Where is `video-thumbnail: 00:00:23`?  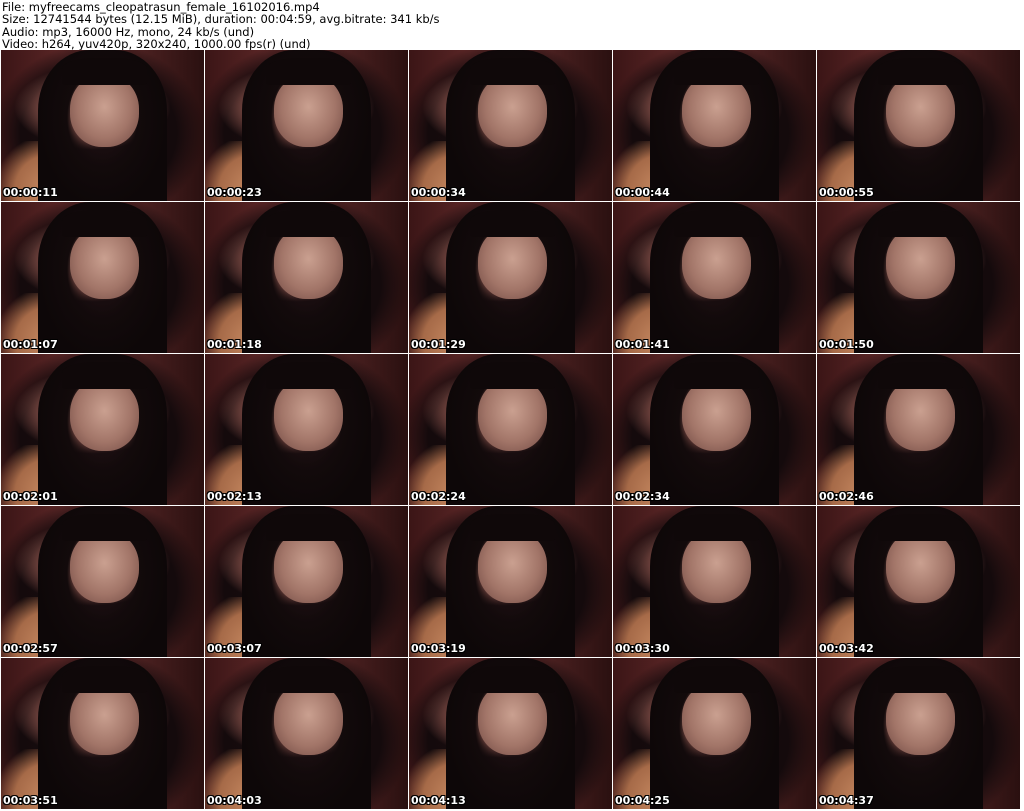 video-thumbnail: 00:00:23 is located at coordinates (306, 125).